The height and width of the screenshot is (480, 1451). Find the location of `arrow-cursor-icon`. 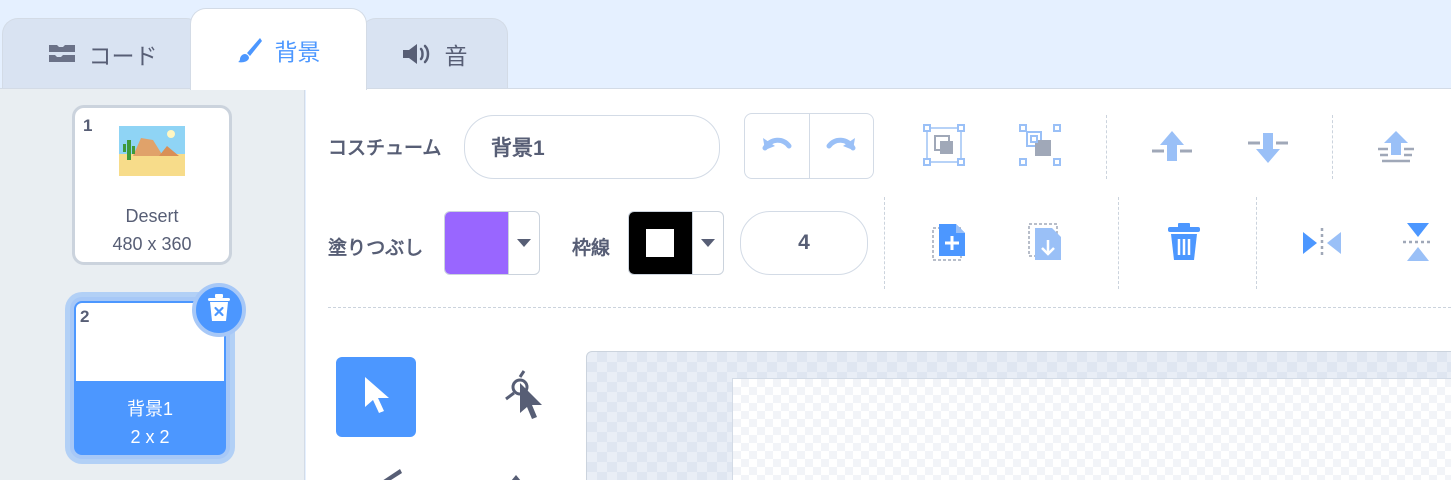

arrow-cursor-icon is located at coordinates (376, 397).